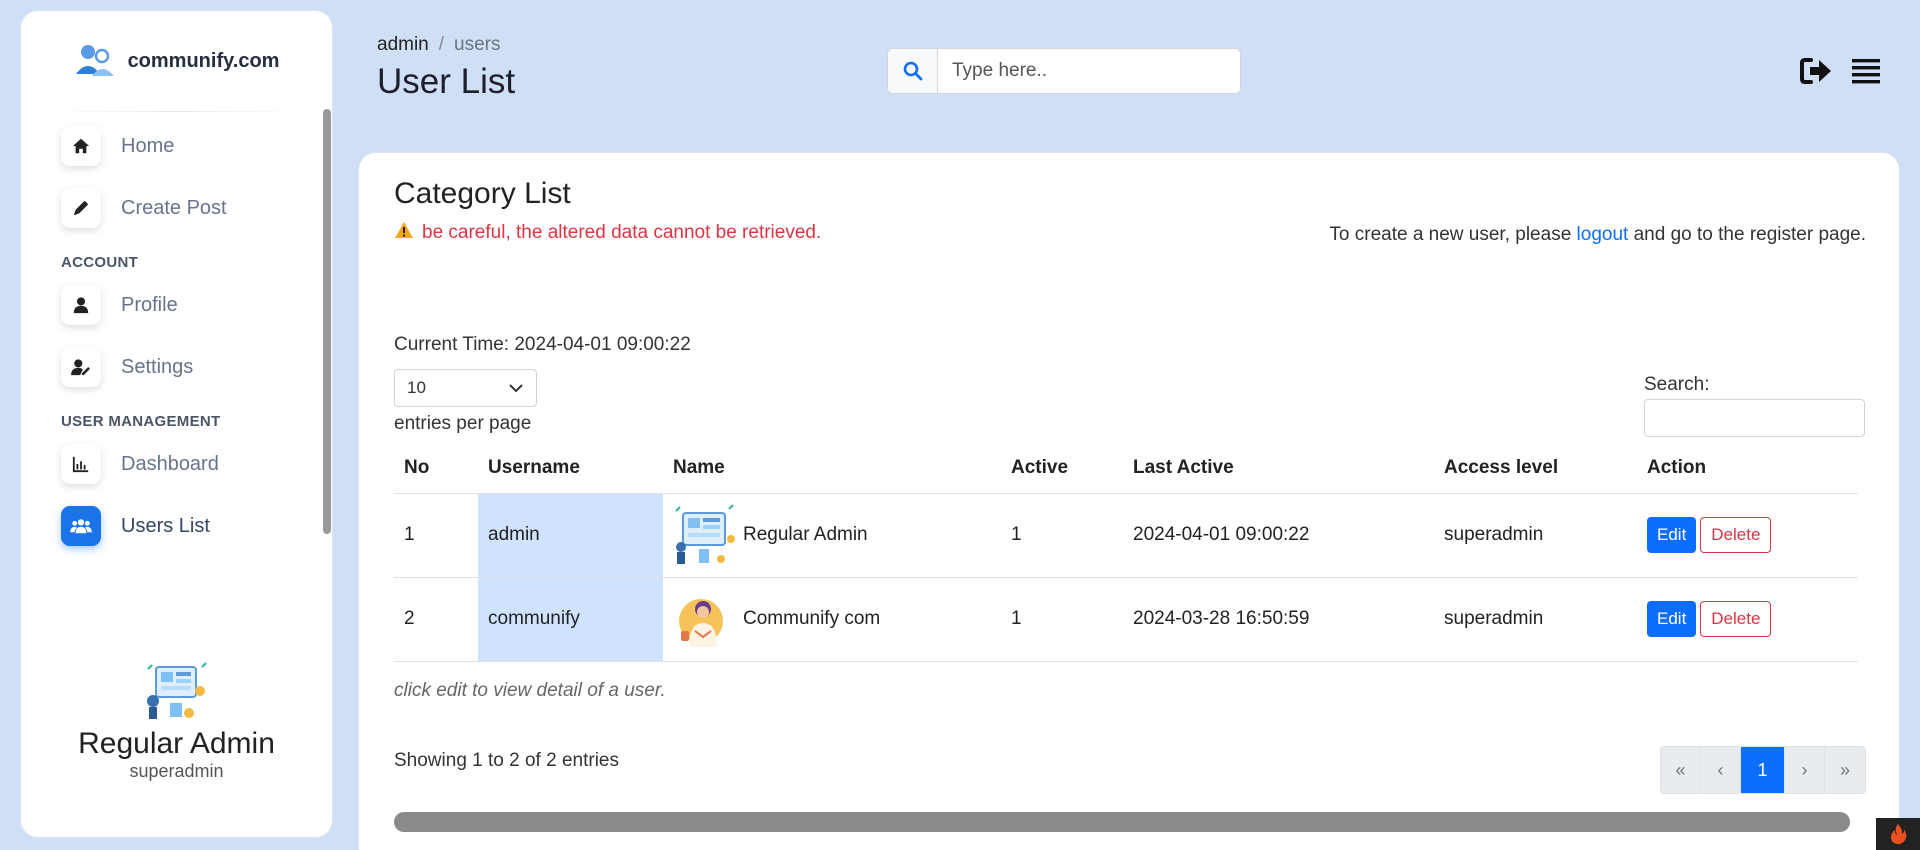 The height and width of the screenshot is (850, 1920). Describe the element at coordinates (465, 388) in the screenshot. I see `entries-per-page-select: 10` at that location.